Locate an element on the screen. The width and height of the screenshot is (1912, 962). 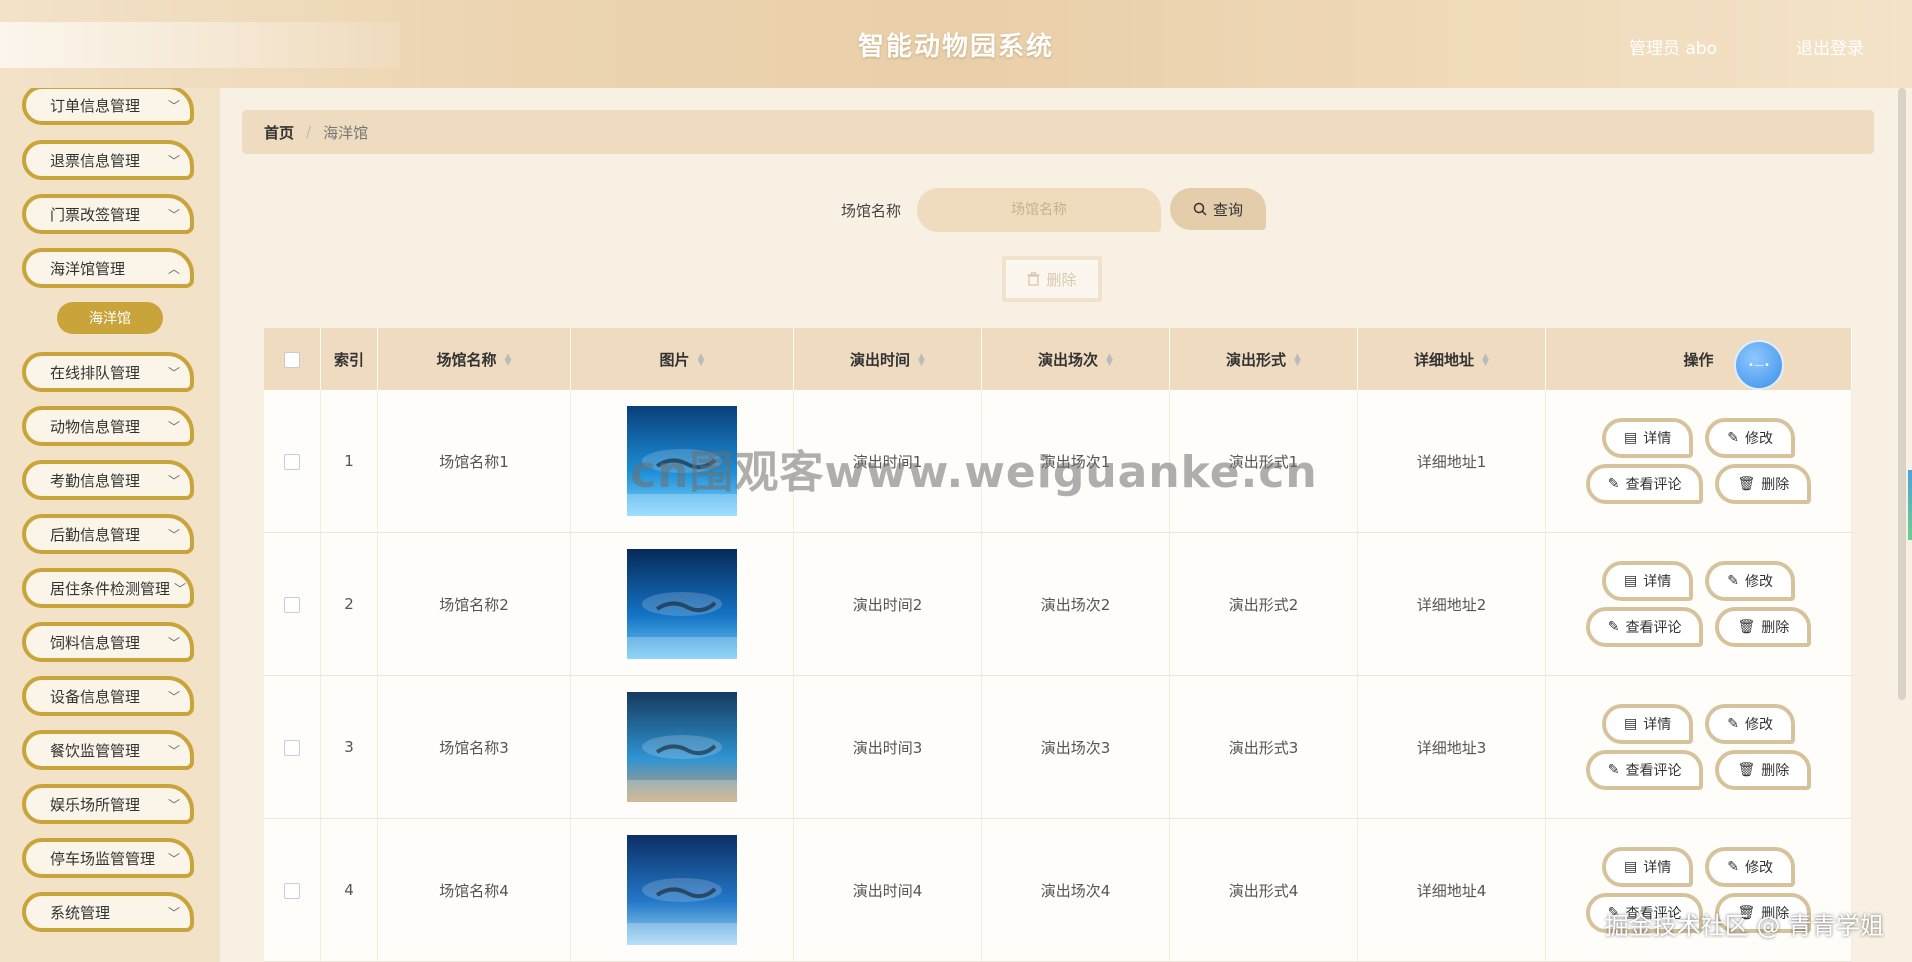
header-actions: 操作 is located at coordinates (1698, 359).